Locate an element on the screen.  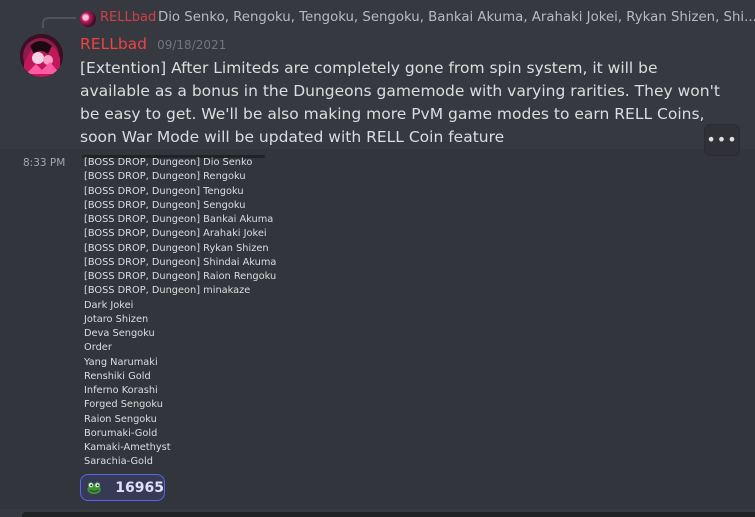
list-item: [BOSS DROP, Dungeon] Sengoku is located at coordinates (165, 205).